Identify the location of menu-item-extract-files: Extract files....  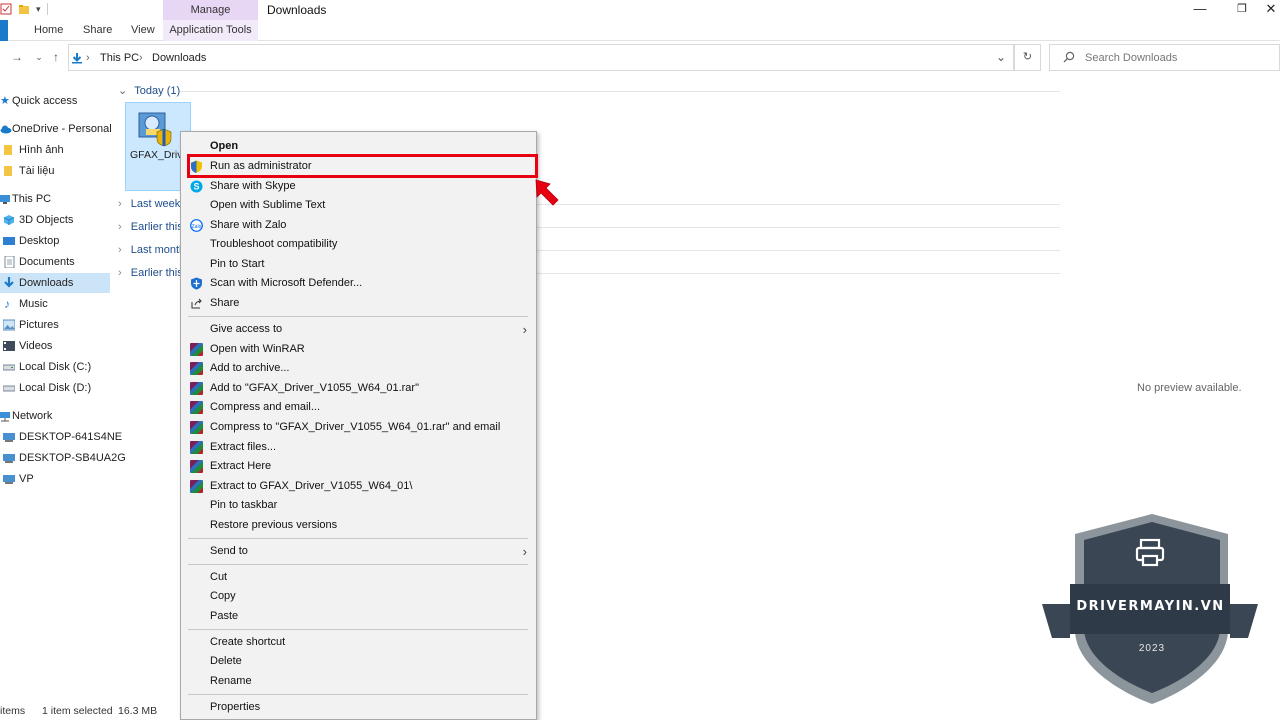
(358, 447).